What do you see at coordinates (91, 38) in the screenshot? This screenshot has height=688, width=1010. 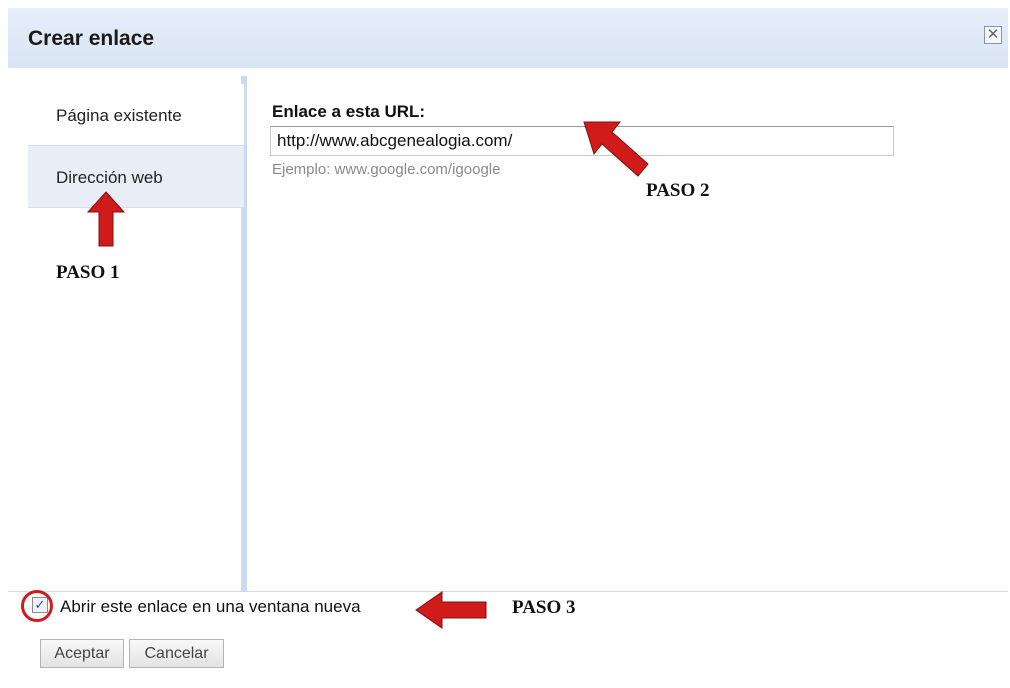 I see `dialog-title: Crear enlace` at bounding box center [91, 38].